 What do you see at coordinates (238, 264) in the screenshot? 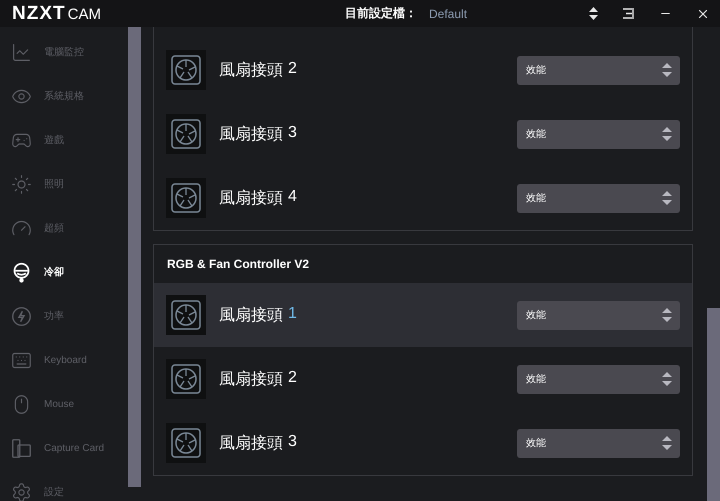
I see `device-title: RGB & Fan Controller V2` at bounding box center [238, 264].